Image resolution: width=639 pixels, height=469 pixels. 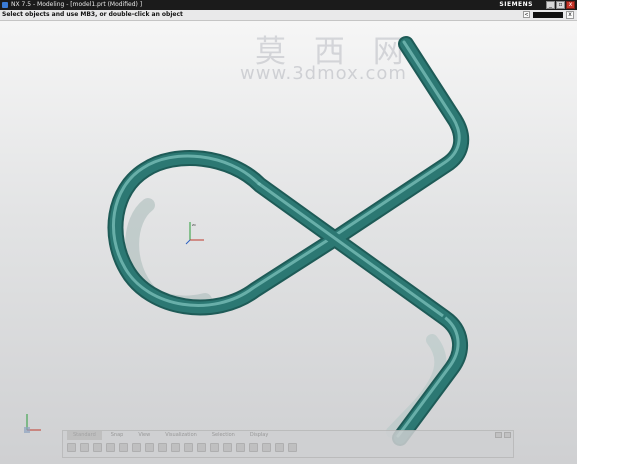 What do you see at coordinates (175, 447) in the screenshot?
I see `fit-icon` at bounding box center [175, 447].